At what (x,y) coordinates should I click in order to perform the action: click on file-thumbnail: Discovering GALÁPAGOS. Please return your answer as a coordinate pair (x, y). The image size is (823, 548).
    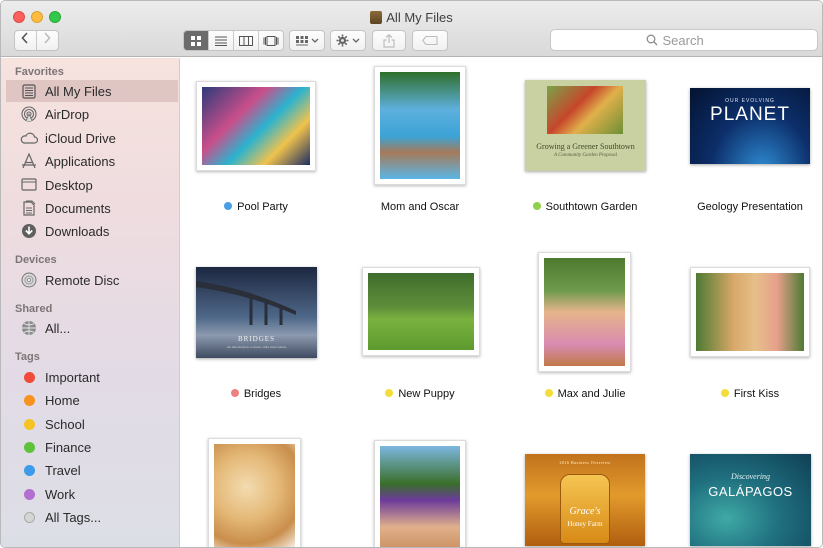
    Looking at the image, I should click on (750, 500).